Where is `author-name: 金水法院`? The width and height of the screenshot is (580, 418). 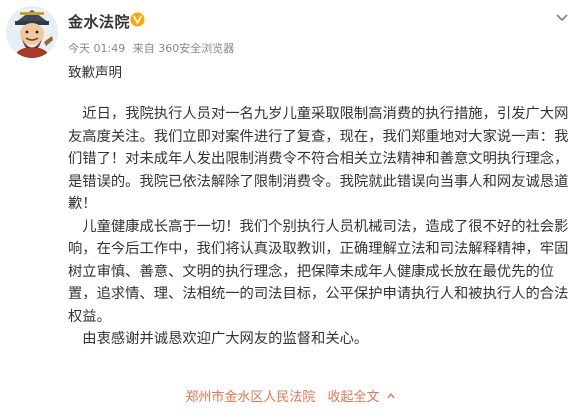 author-name: 金水法院 is located at coordinates (99, 21).